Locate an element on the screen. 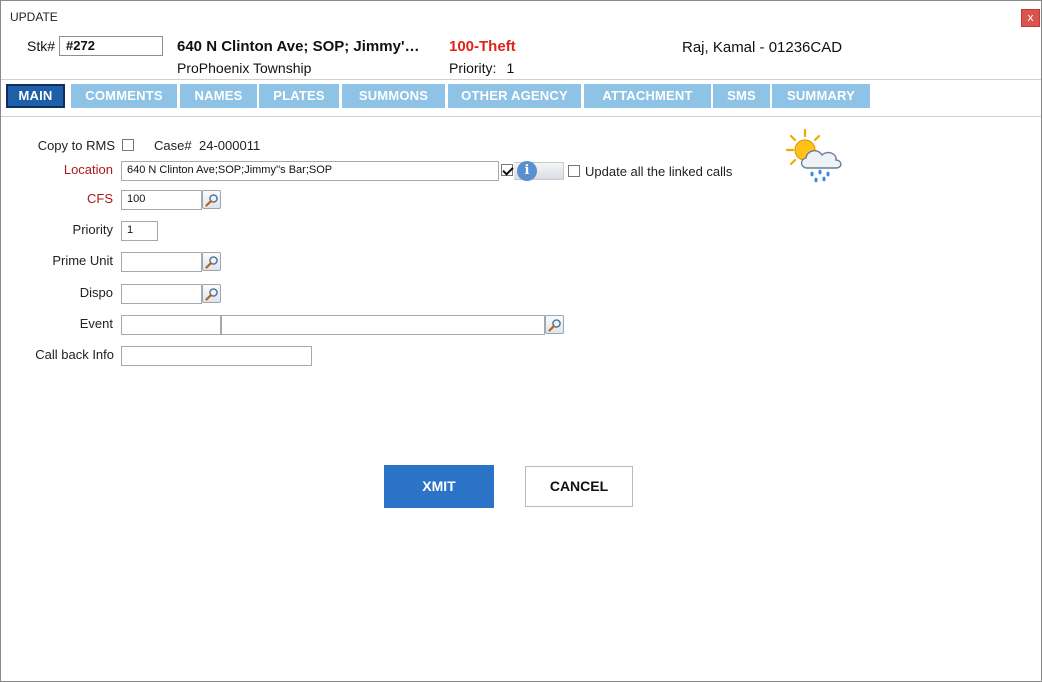  weather-sun-cloud-rain-icon is located at coordinates (813, 155).